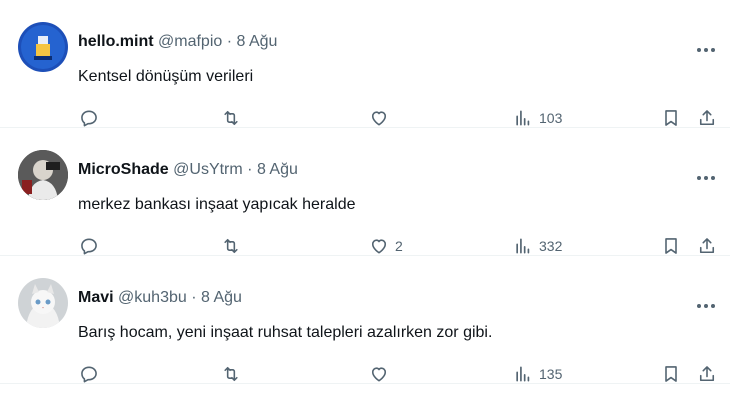  I want to click on views-button: 135, so click(537, 374).